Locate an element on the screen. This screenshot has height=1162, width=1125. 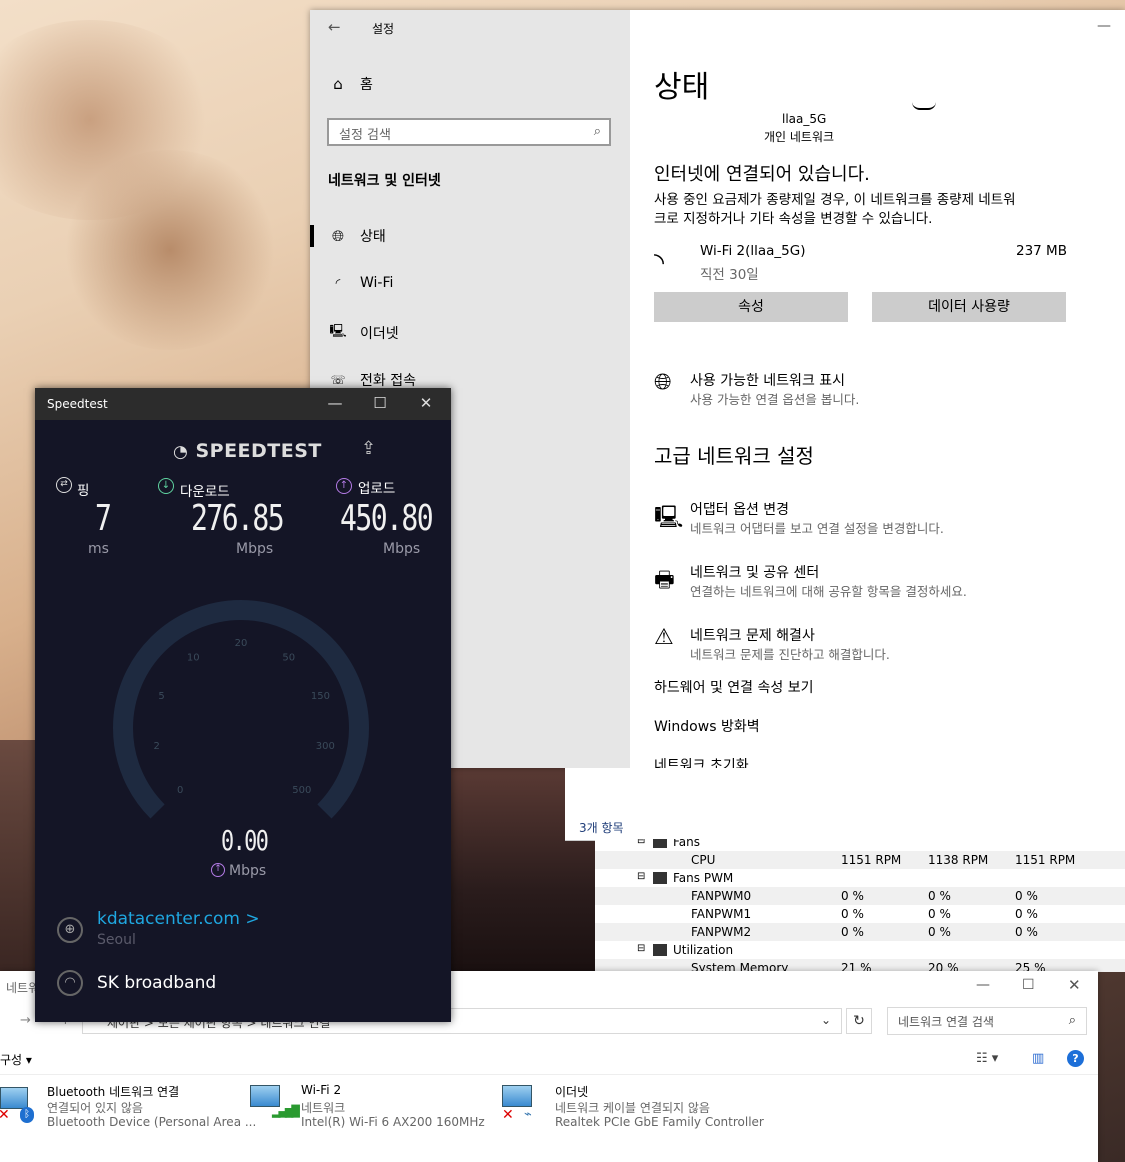
forward-arrow-icon: → is located at coordinates (25, 1020).